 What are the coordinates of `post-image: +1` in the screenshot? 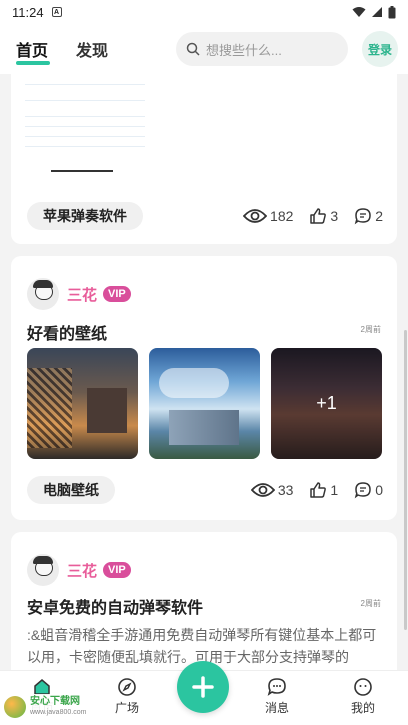 It's located at (326, 403).